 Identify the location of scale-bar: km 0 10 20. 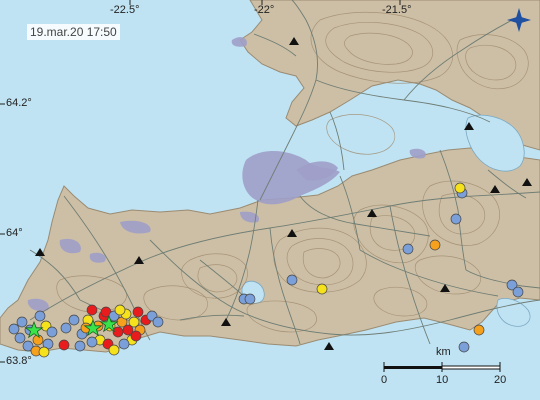
(446, 368).